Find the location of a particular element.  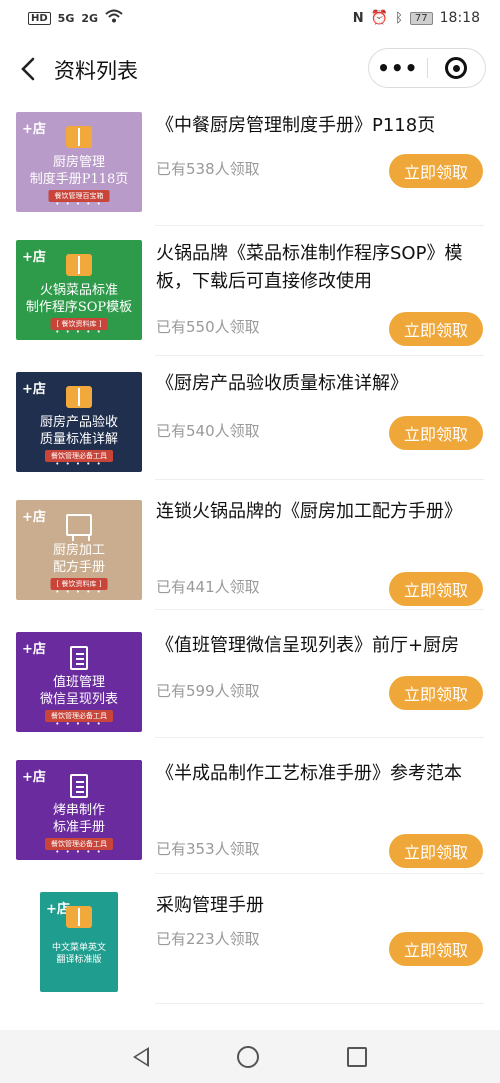

cover-image: +店 厨房加工 配方手册[ 餐饮资料库 ] • • • • • is located at coordinates (79, 550).